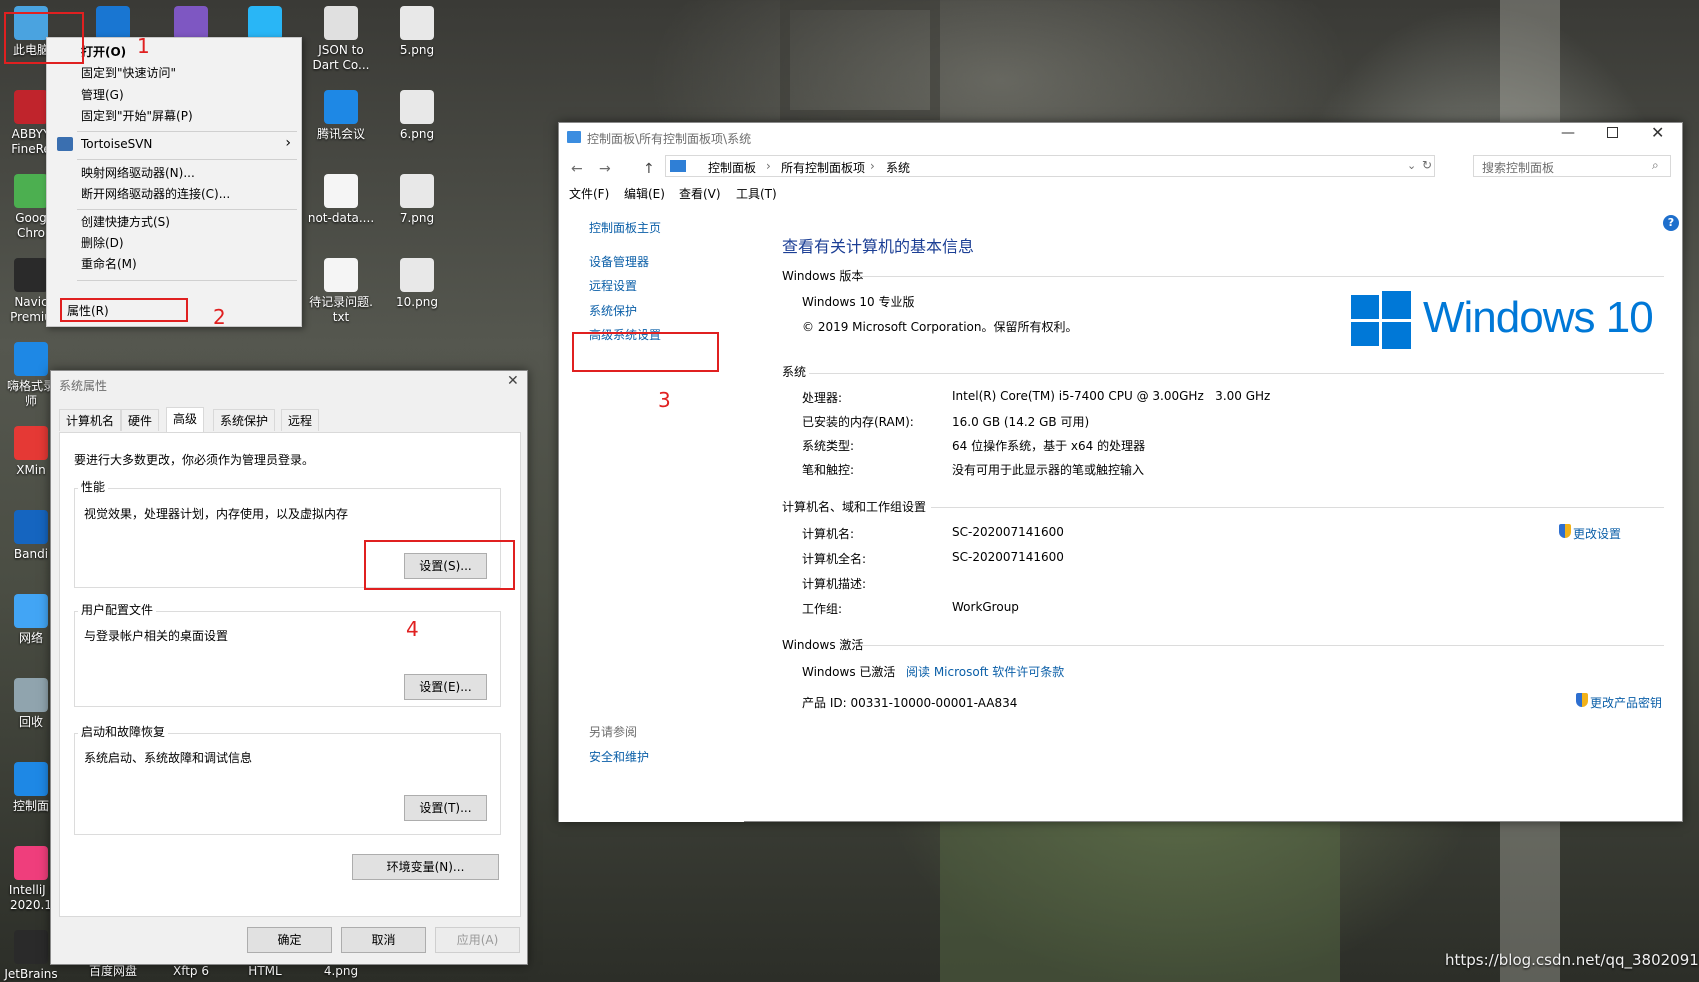 This screenshot has width=1699, height=982. What do you see at coordinates (477, 940) in the screenshot?
I see `apply-button: 应用(A)` at bounding box center [477, 940].